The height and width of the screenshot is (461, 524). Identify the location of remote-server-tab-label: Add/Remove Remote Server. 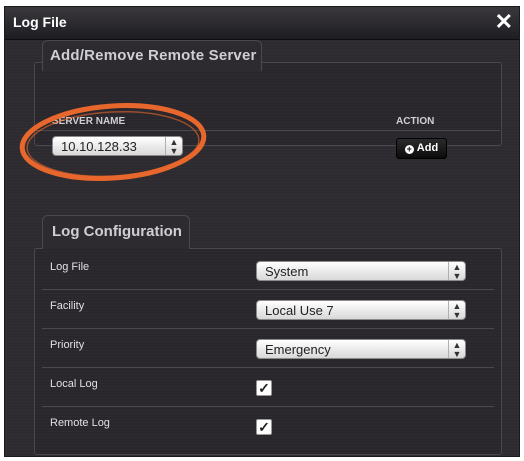
(153, 55).